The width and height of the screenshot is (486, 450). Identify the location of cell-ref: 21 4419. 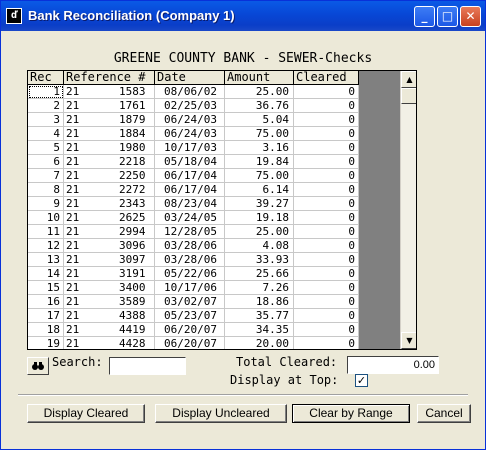
(109, 330).